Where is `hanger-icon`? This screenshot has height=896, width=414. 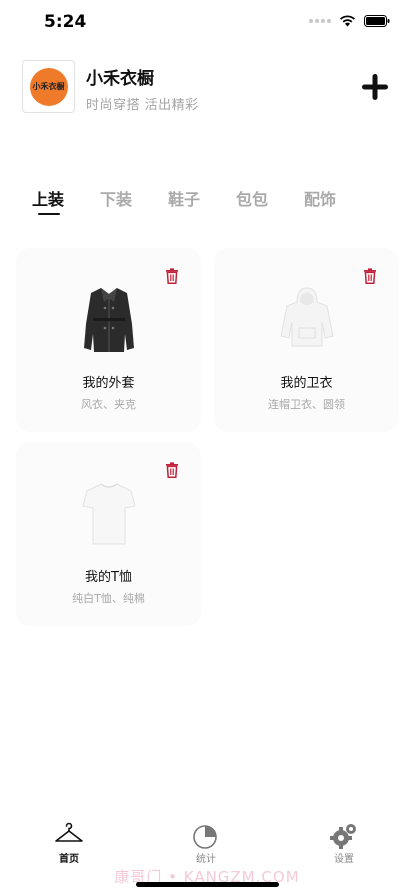 hanger-icon is located at coordinates (69, 832).